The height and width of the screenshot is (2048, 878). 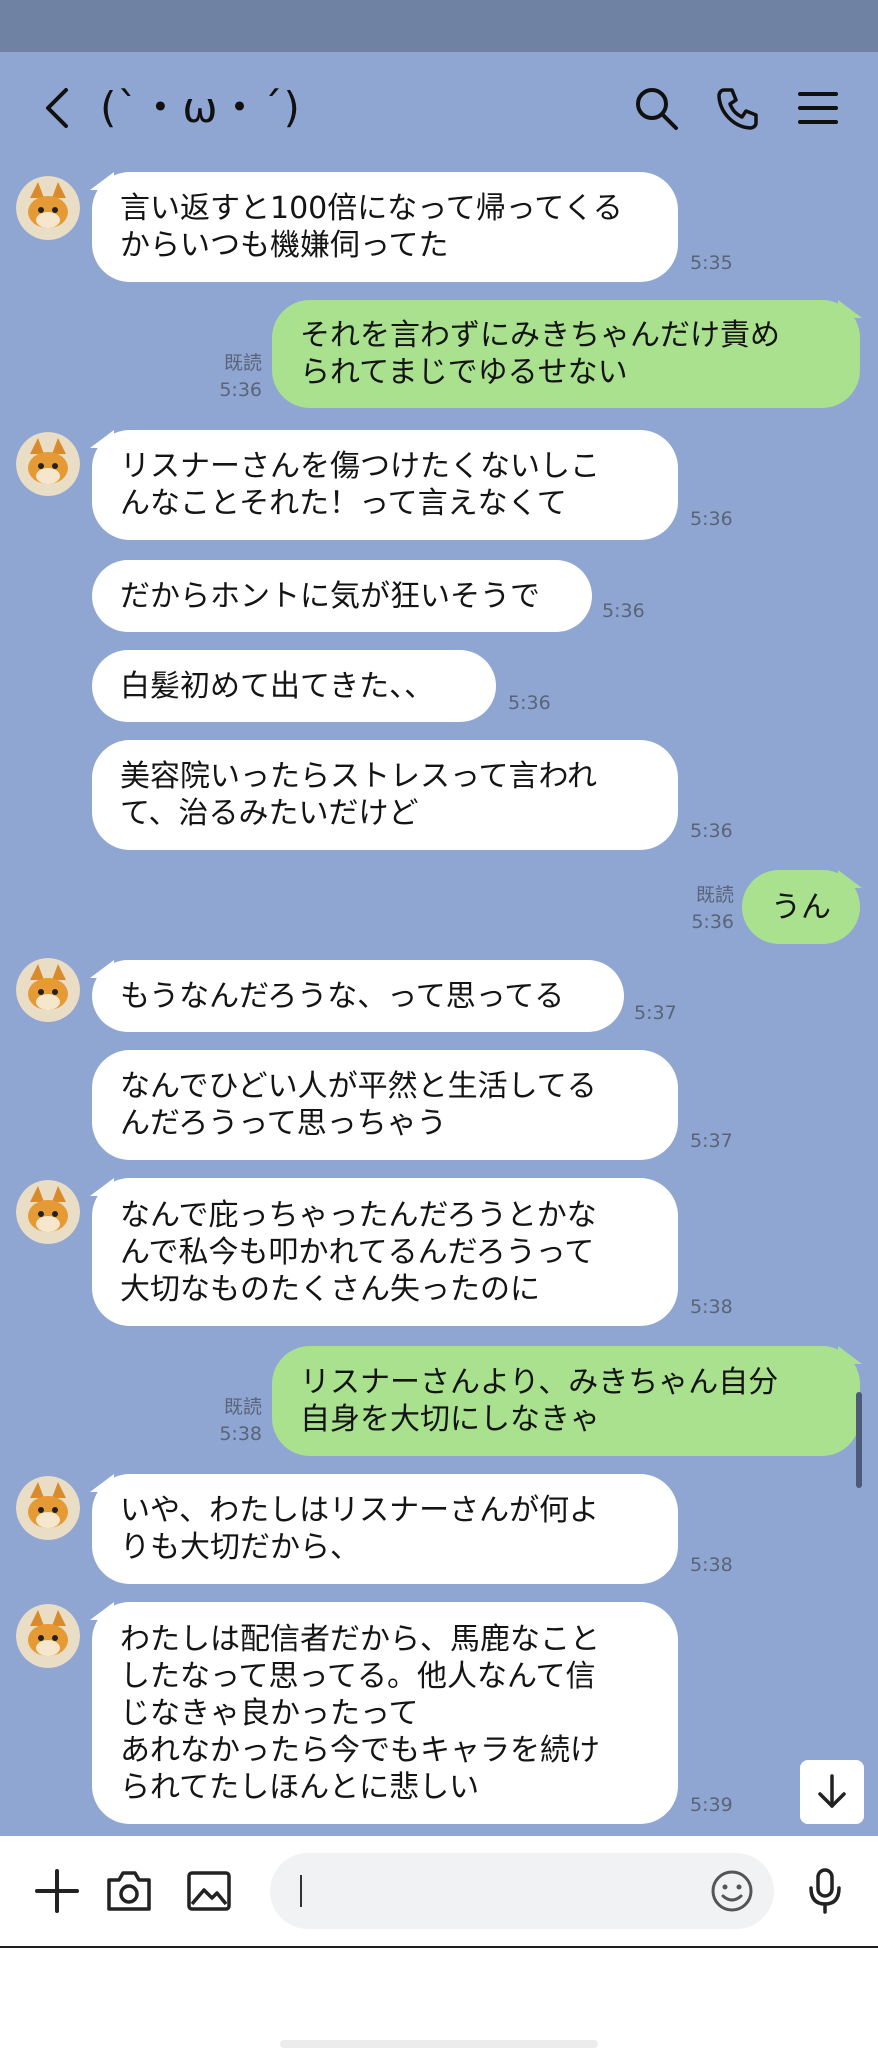 I want to click on back-icon, so click(x=58, y=108).